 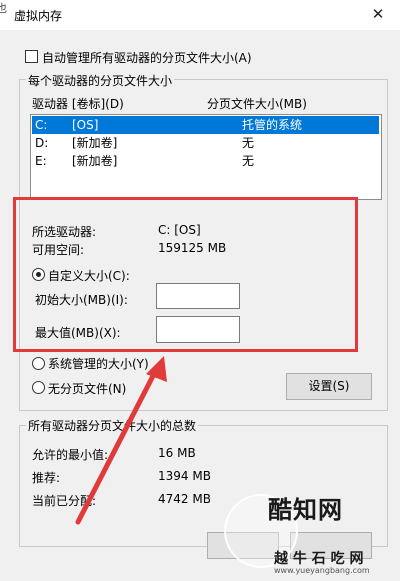 What do you see at coordinates (322, 570) in the screenshot?
I see `watermark-url: www.yueyangbang.com` at bounding box center [322, 570].